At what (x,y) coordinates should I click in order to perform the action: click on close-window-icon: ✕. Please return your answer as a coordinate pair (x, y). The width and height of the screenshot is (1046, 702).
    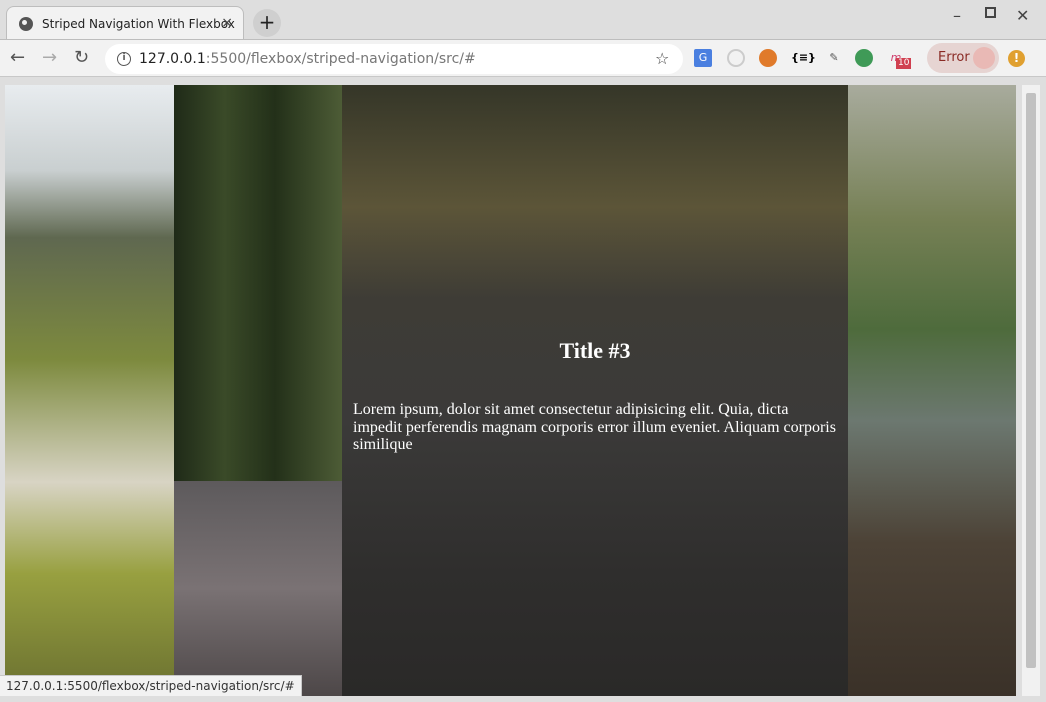
    Looking at the image, I should click on (1022, 15).